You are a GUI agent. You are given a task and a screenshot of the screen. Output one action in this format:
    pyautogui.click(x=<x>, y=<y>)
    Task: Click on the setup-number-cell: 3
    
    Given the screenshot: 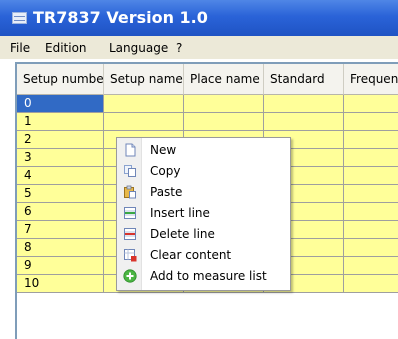 What is the action you would take?
    pyautogui.click(x=60, y=158)
    